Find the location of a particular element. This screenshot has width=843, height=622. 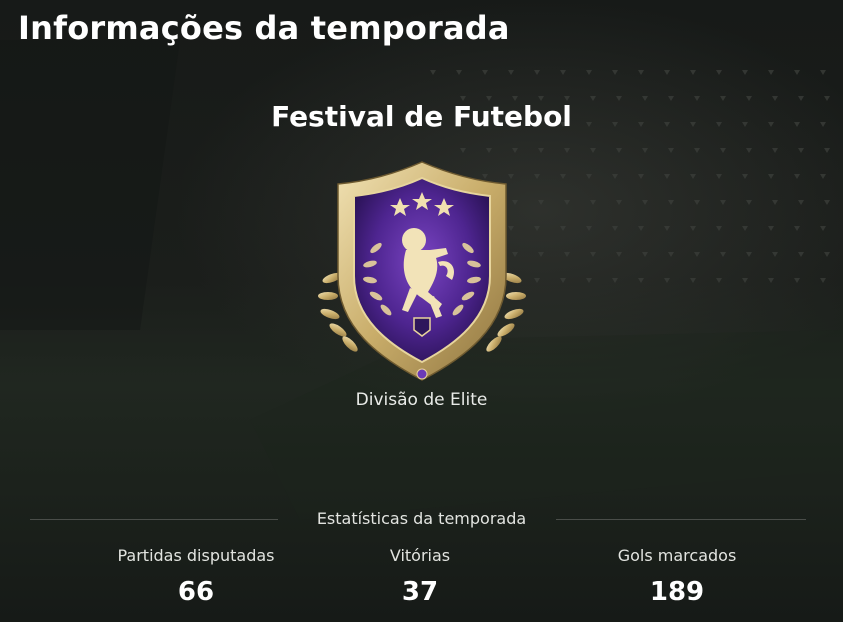

stat-wins: Vitórias 37 is located at coordinates (420, 577).